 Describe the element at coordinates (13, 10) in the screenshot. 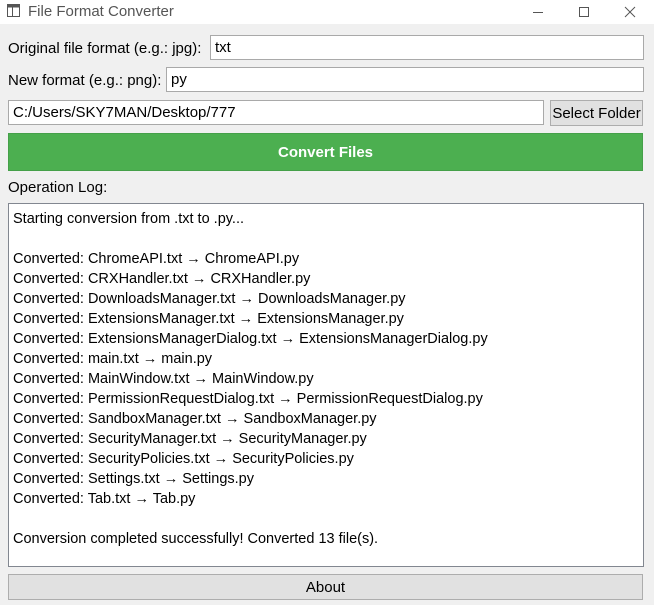

I see `app-window-icon` at that location.